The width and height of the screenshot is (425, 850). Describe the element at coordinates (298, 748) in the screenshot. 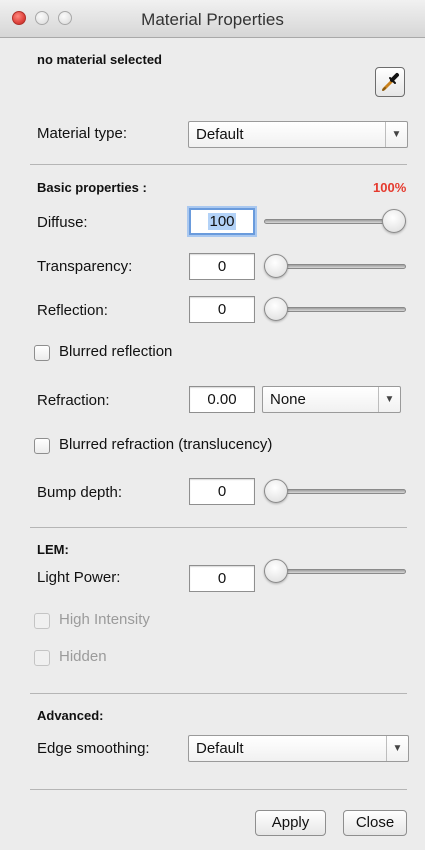

I see `edge-smoothing-select: Default ▼` at that location.